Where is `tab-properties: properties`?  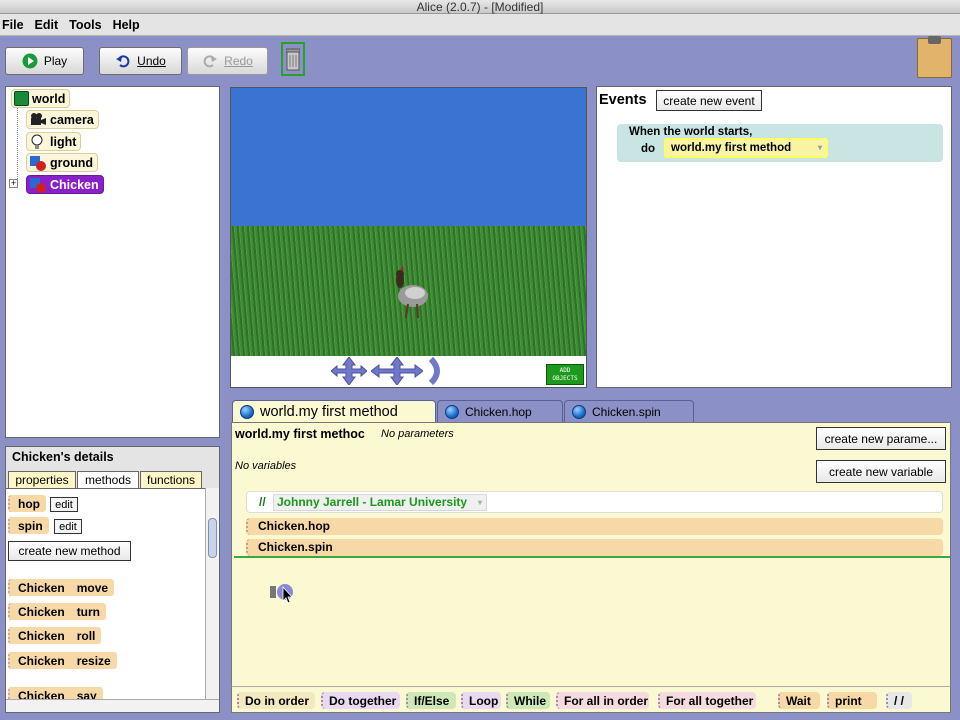 tab-properties: properties is located at coordinates (42, 479).